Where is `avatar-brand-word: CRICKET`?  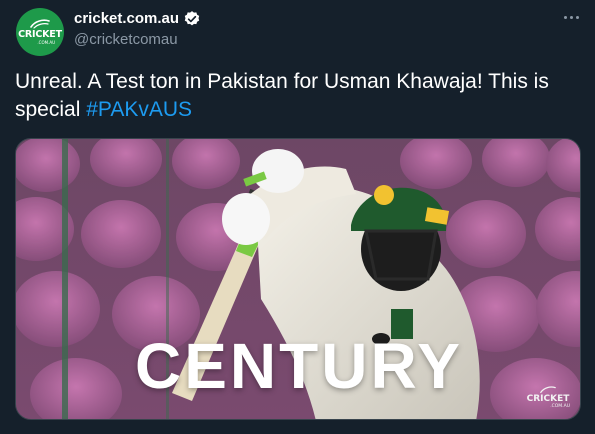
avatar-brand-word: CRICKET is located at coordinates (40, 34).